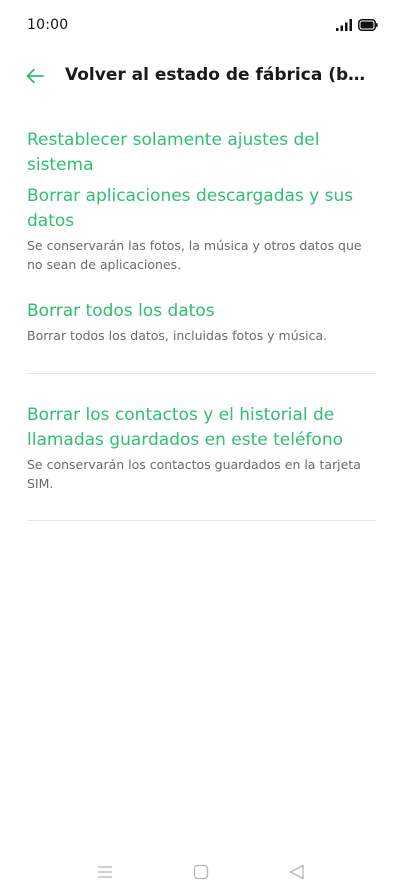 The image size is (403, 896). I want to click on signal-icon, so click(344, 25).